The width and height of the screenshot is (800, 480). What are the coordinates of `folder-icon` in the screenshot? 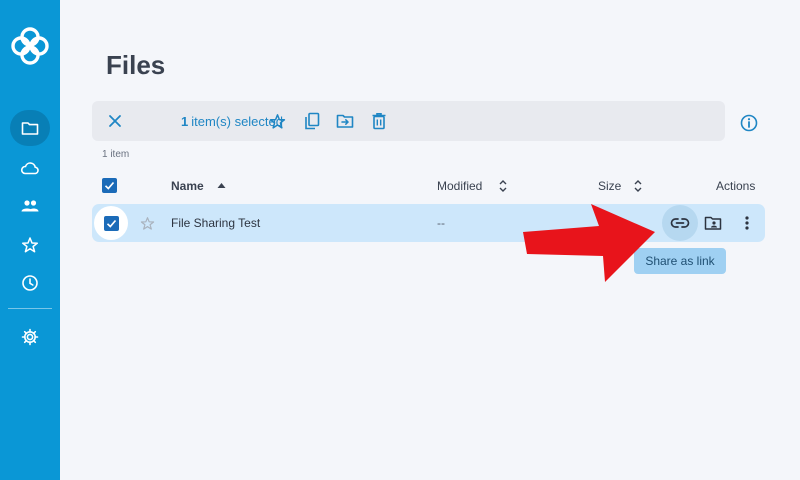 It's located at (30, 128).